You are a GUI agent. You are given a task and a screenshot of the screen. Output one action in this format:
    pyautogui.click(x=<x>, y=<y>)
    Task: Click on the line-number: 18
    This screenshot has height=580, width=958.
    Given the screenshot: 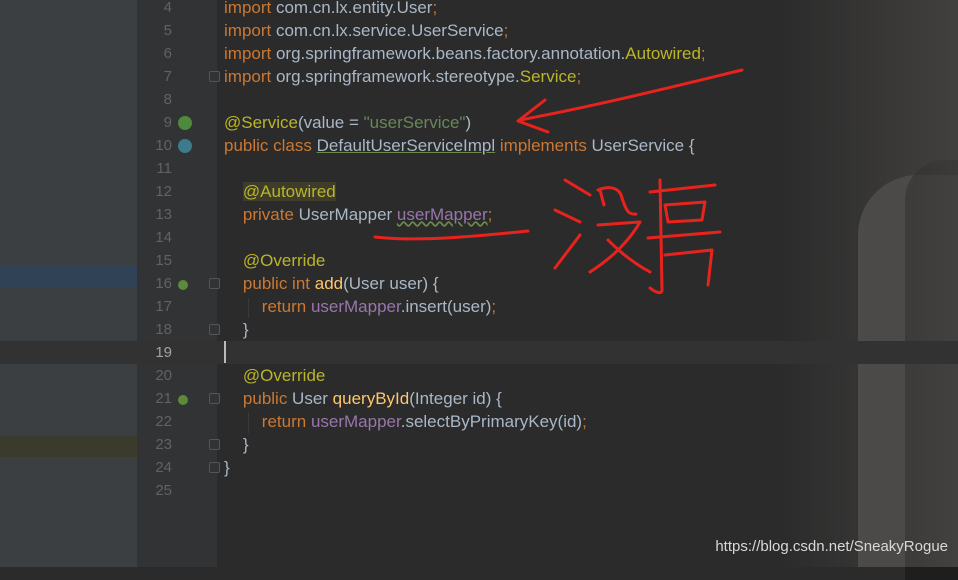 What is the action you would take?
    pyautogui.click(x=159, y=329)
    